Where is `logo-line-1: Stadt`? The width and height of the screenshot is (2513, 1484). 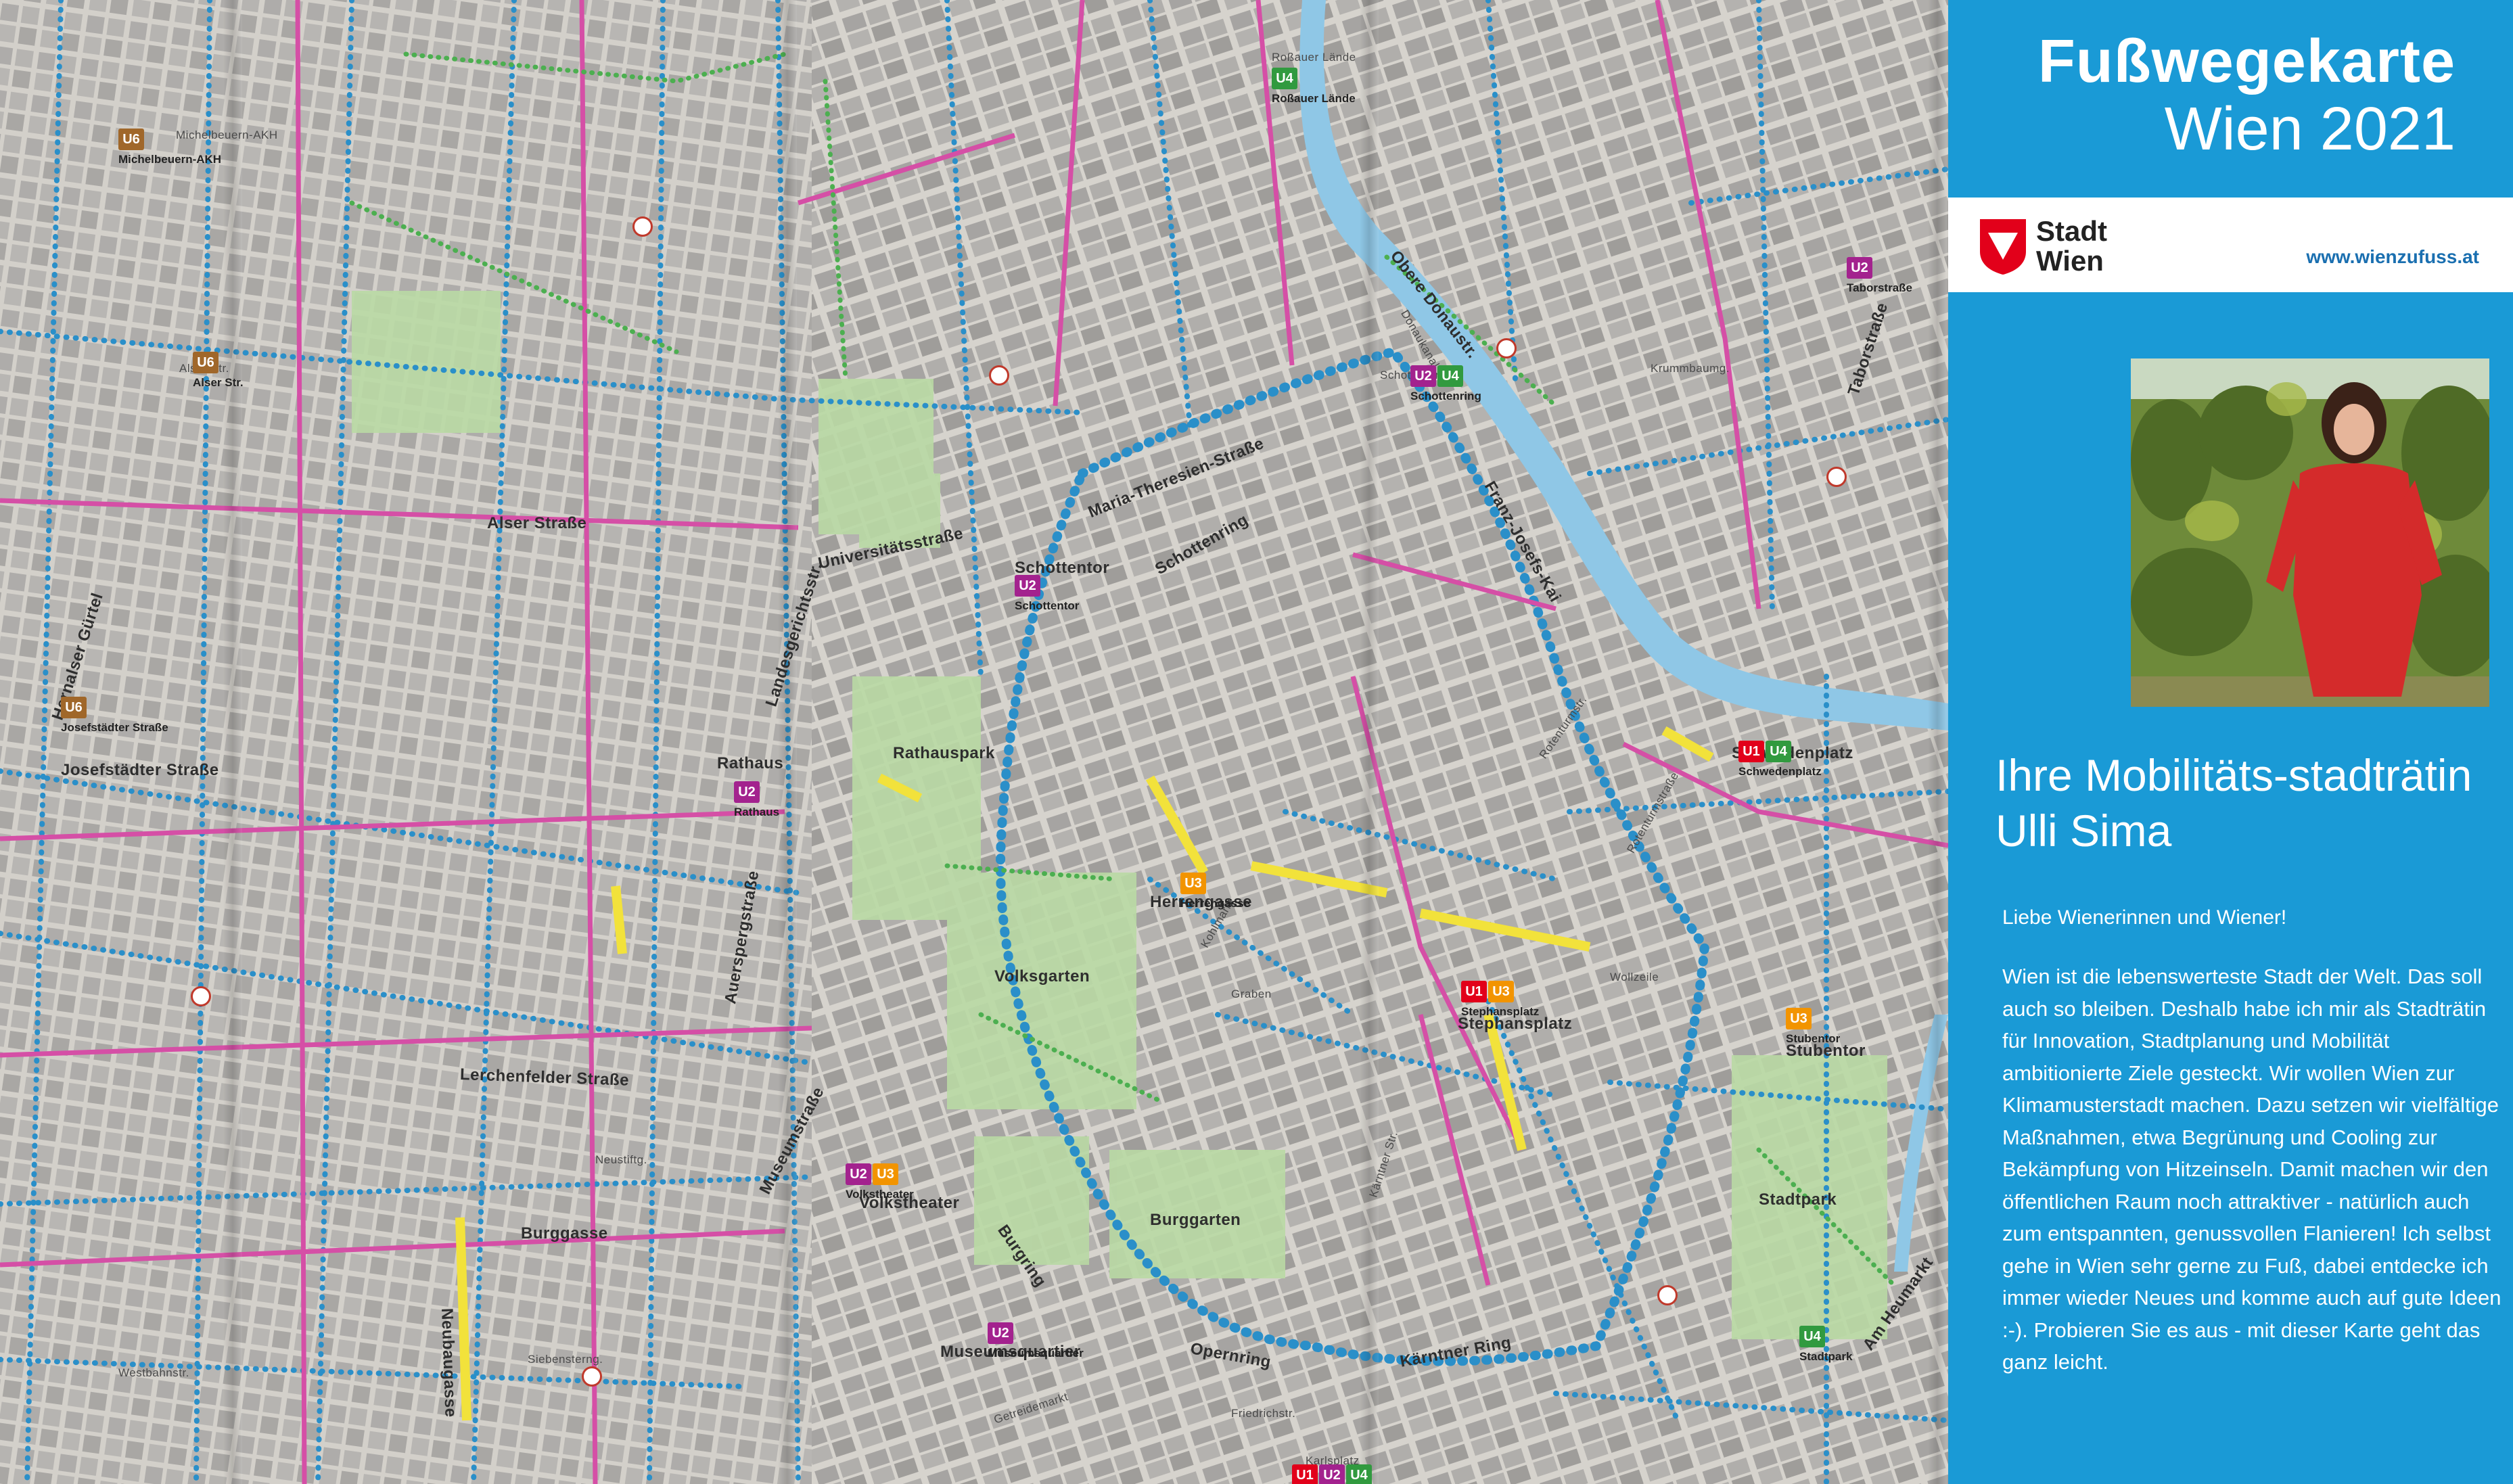 logo-line-1: Stadt is located at coordinates (2071, 231).